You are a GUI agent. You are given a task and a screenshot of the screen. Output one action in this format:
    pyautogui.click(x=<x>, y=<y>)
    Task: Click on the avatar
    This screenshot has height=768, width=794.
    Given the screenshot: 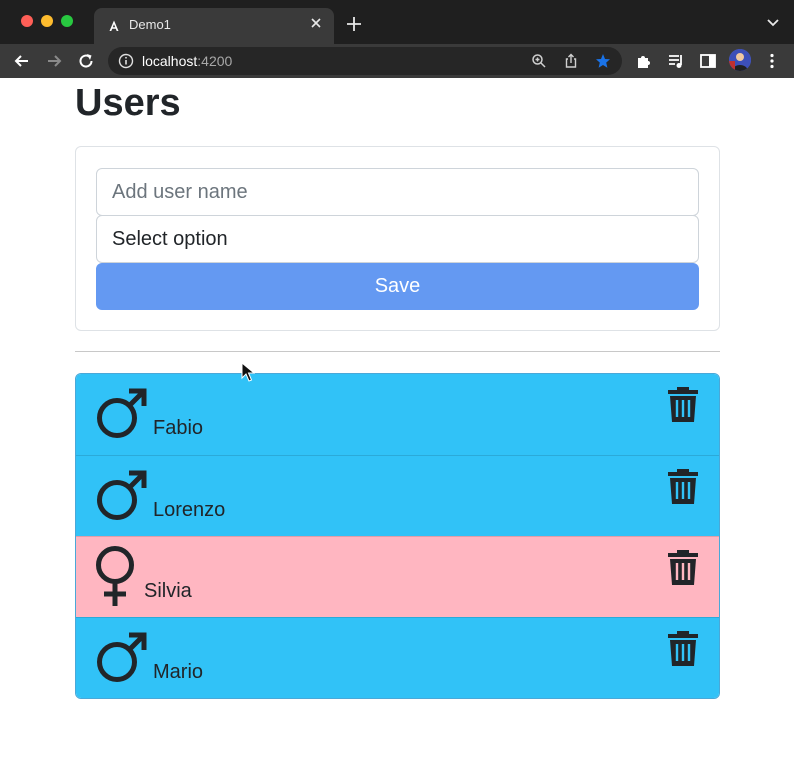 What is the action you would take?
    pyautogui.click(x=740, y=60)
    